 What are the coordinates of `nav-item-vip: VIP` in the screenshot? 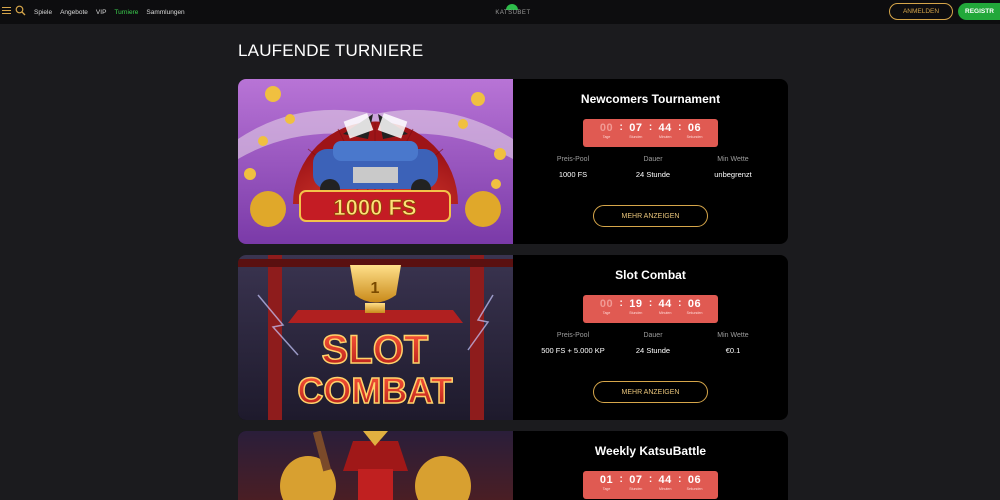 It's located at (101, 12).